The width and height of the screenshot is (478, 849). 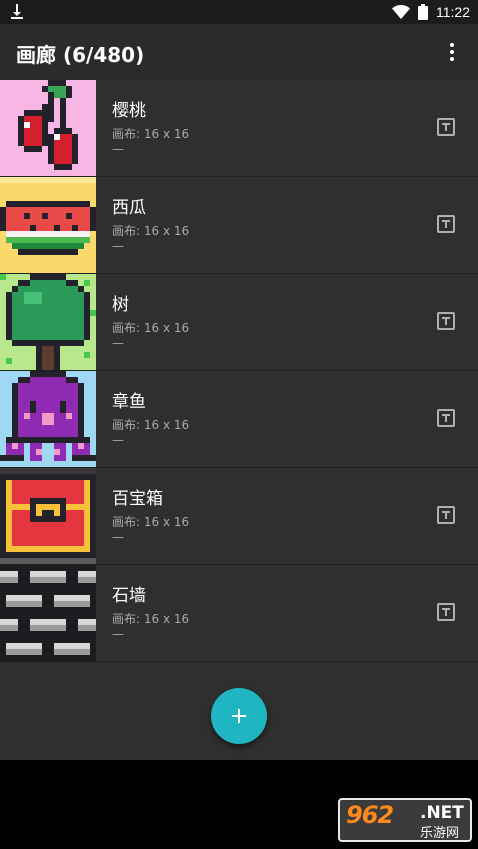 What do you see at coordinates (452, 52) in the screenshot?
I see `overflow-menu-button` at bounding box center [452, 52].